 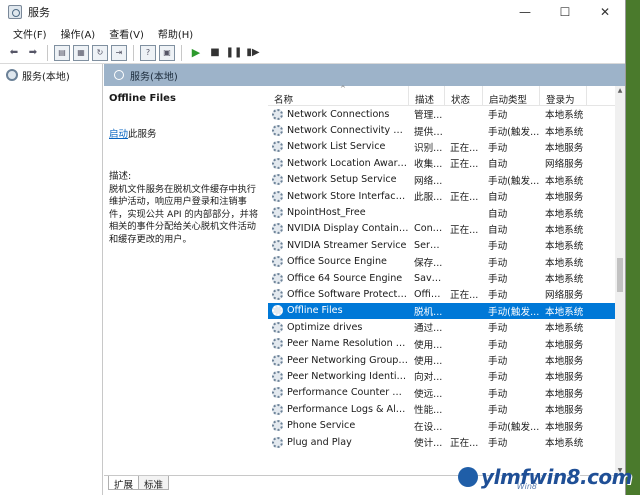 I want to click on show-hide-console-tree-icon: ▤, so click(x=62, y=52).